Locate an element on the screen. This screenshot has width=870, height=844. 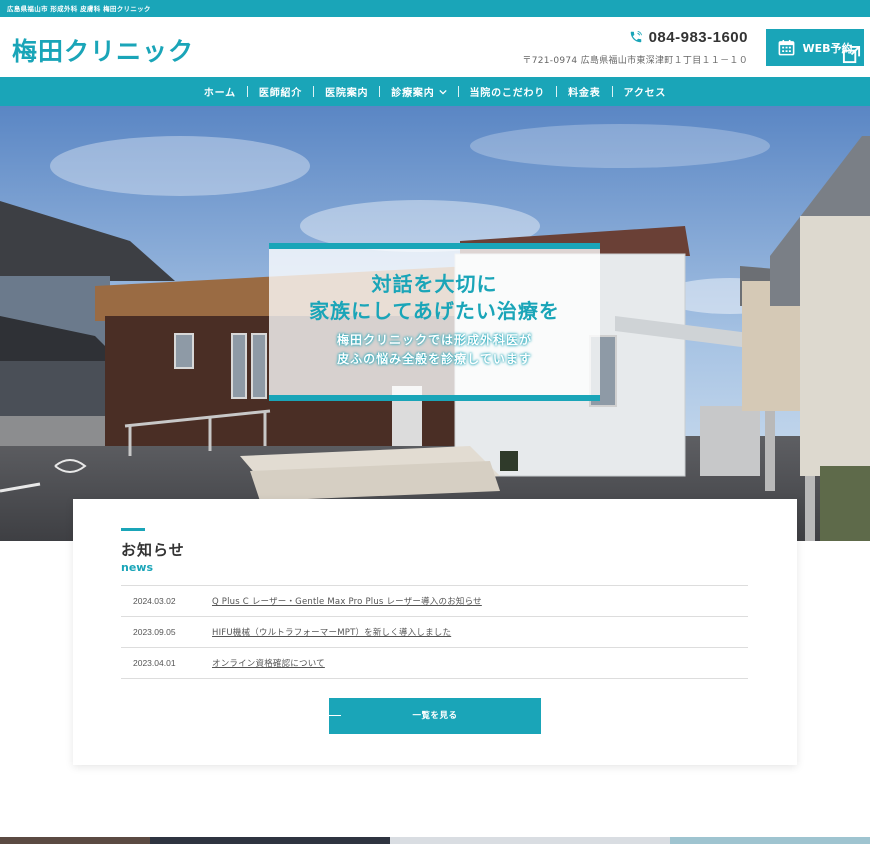
nav-item-access: アクセス is located at coordinates (645, 91).